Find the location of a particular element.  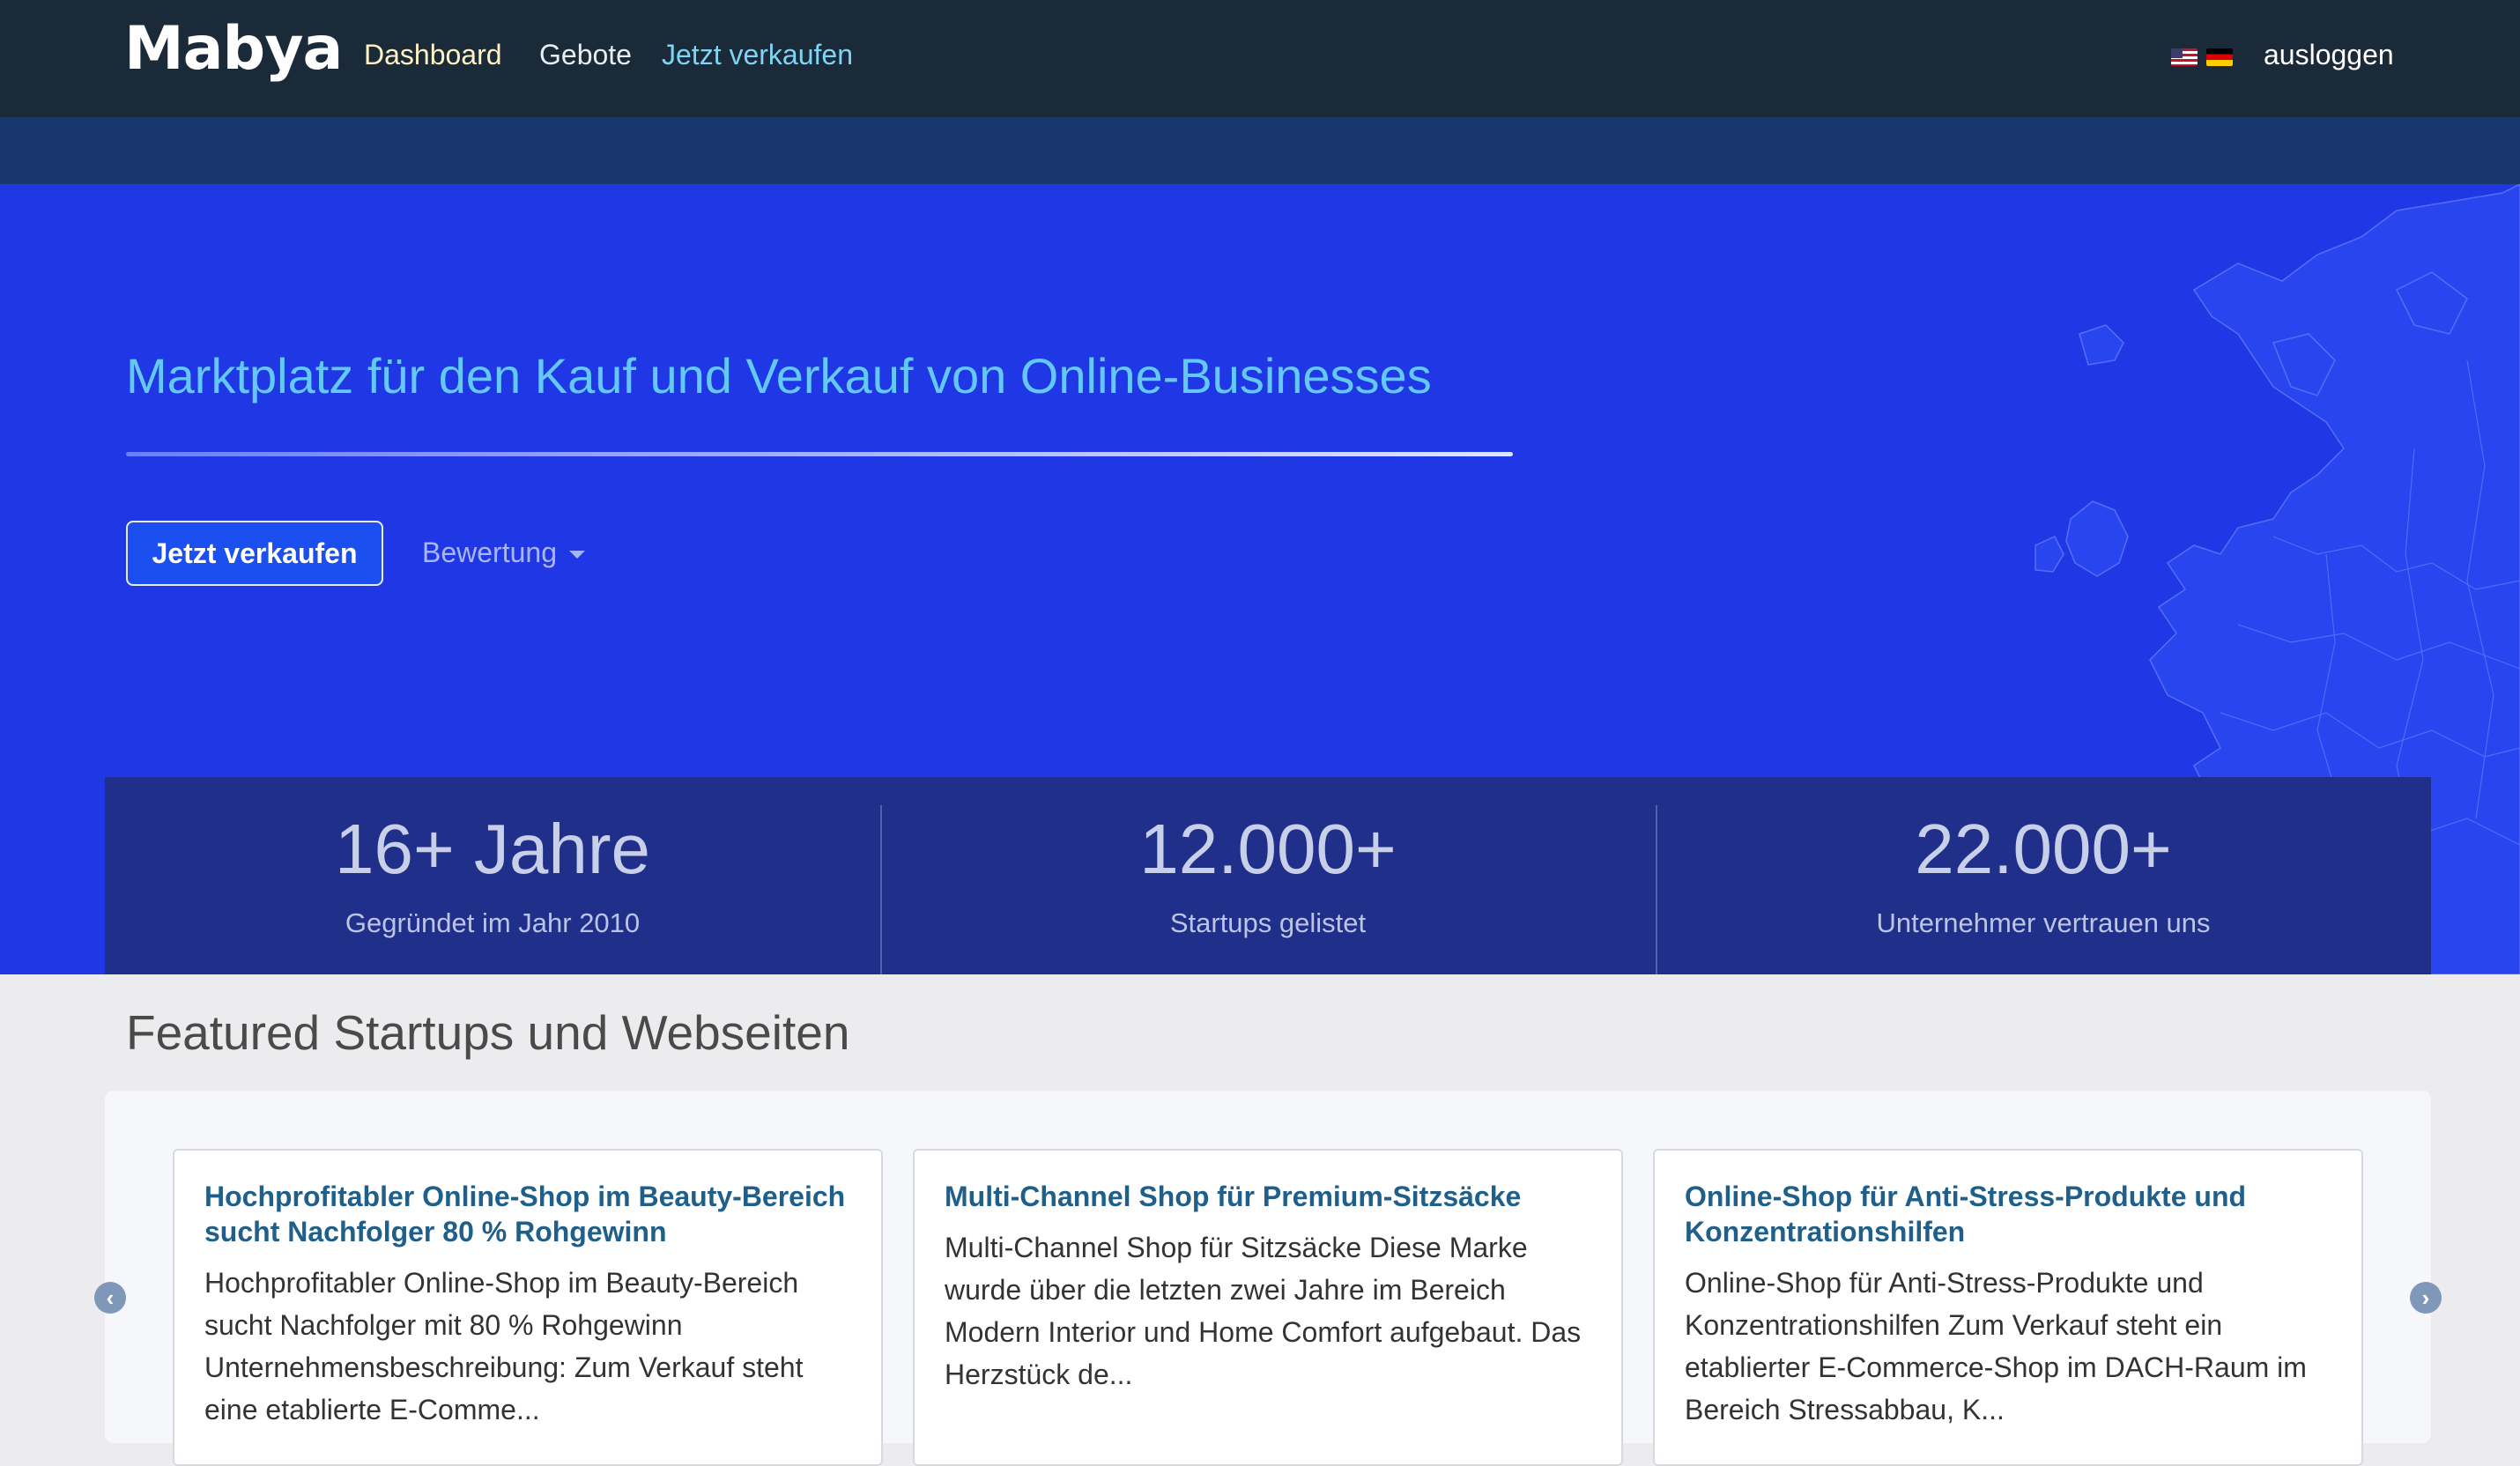

nav-link-bids: Gebote is located at coordinates (585, 55).